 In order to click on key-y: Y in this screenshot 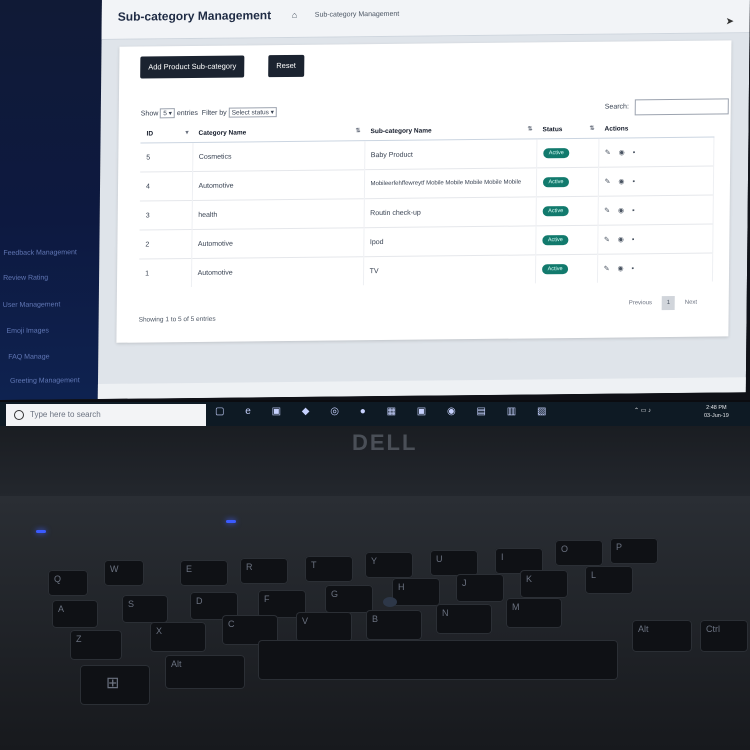, I will do `click(389, 565)`.